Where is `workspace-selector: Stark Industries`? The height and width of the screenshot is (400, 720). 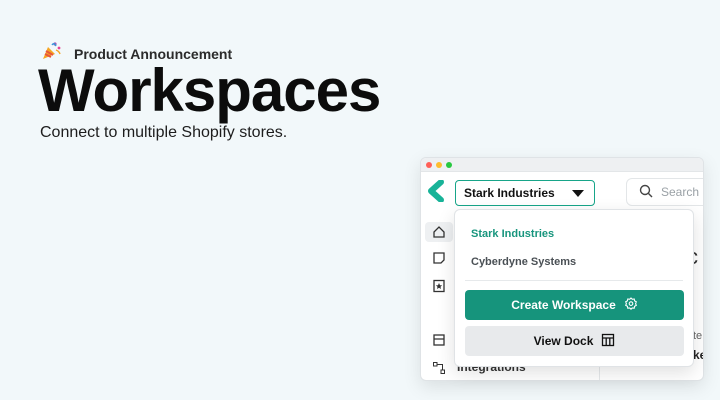
workspace-selector: Stark Industries is located at coordinates (525, 193).